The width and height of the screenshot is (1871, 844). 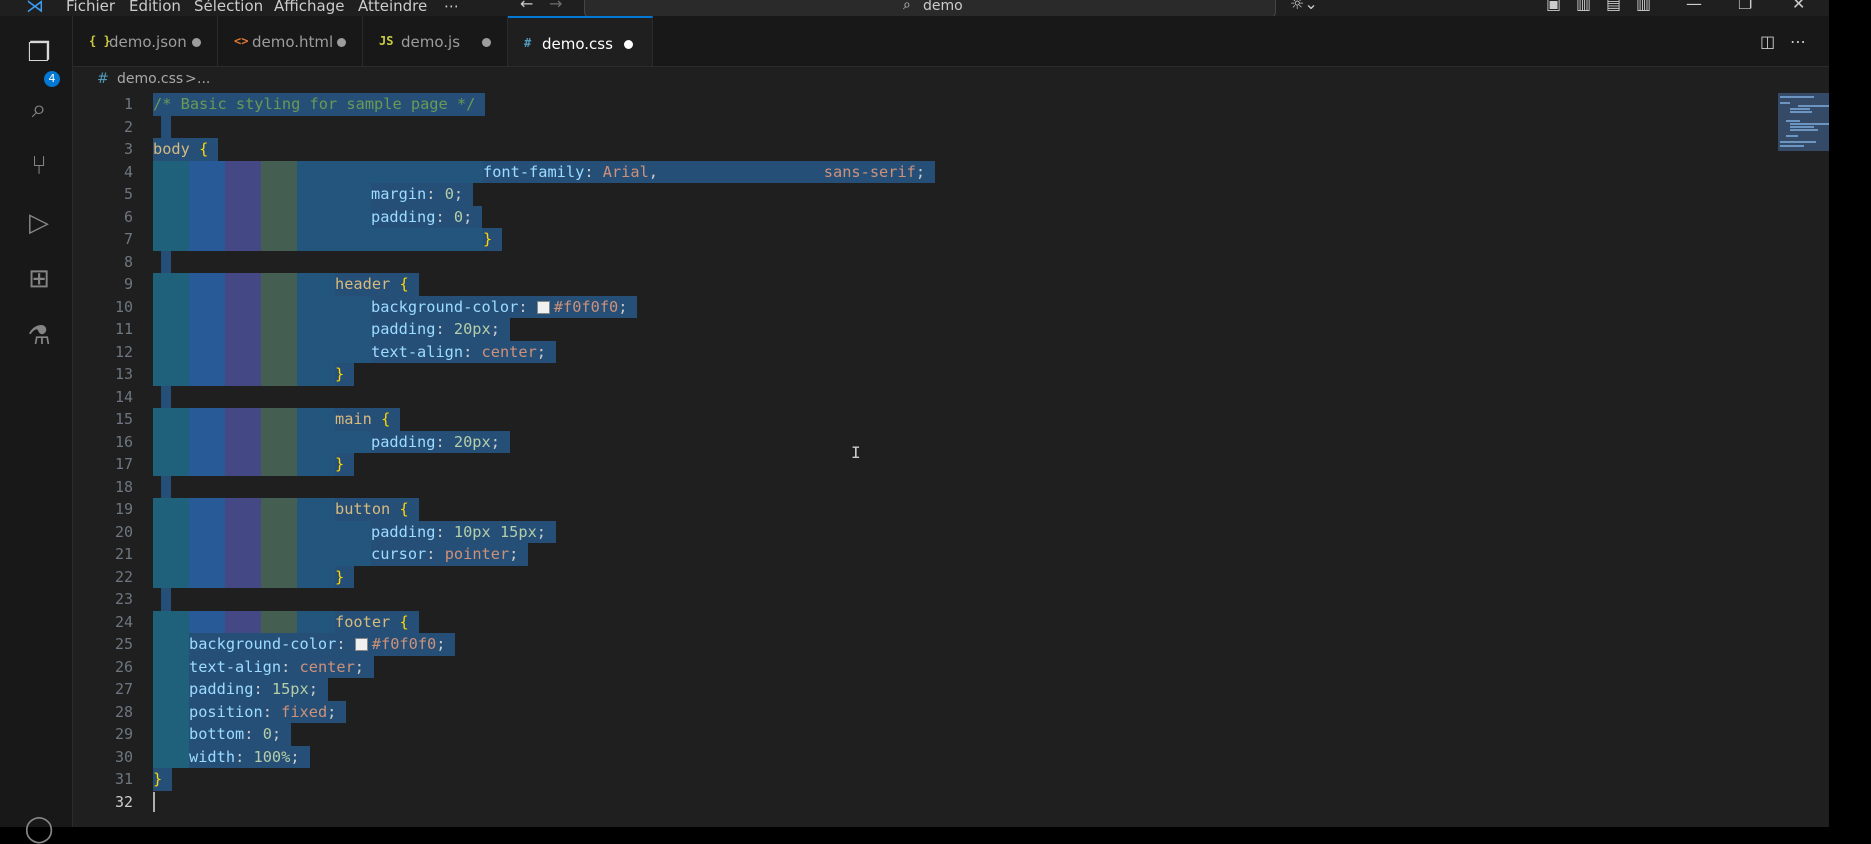 I want to click on tab-label: demo.html, so click(x=293, y=42).